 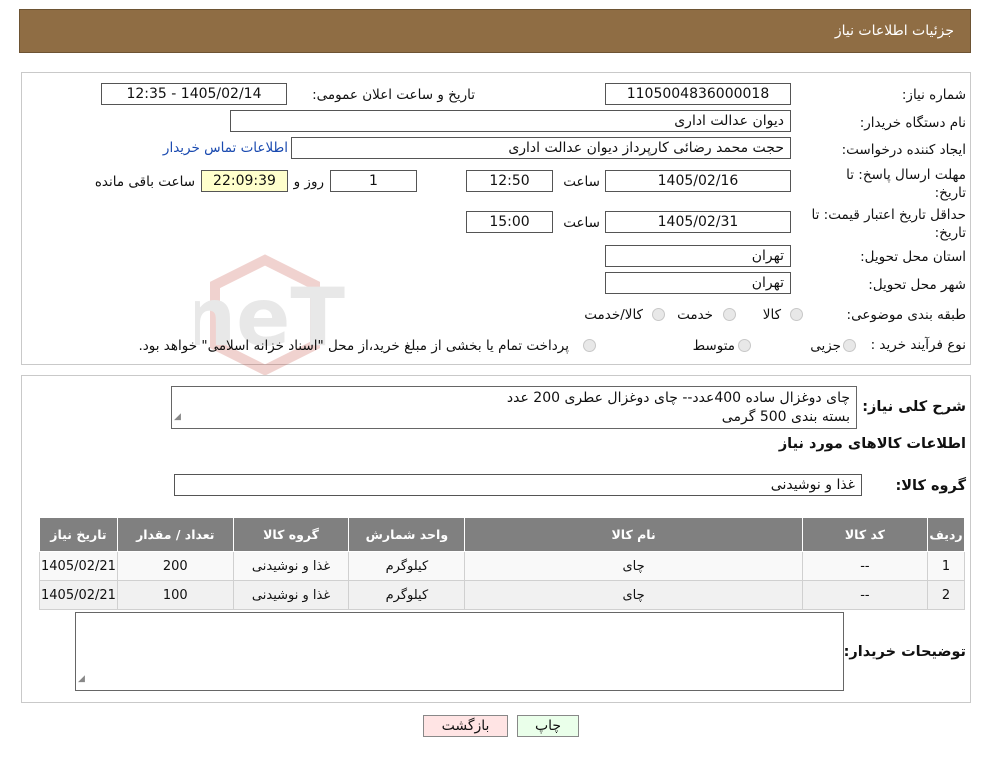 I want to click on category-option-goods-service: کالا/خدمت, so click(x=613, y=315).